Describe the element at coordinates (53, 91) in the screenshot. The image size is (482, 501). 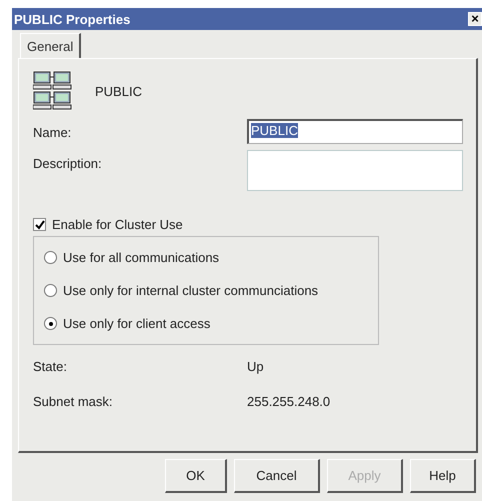
I see `network-computers-icon` at that location.